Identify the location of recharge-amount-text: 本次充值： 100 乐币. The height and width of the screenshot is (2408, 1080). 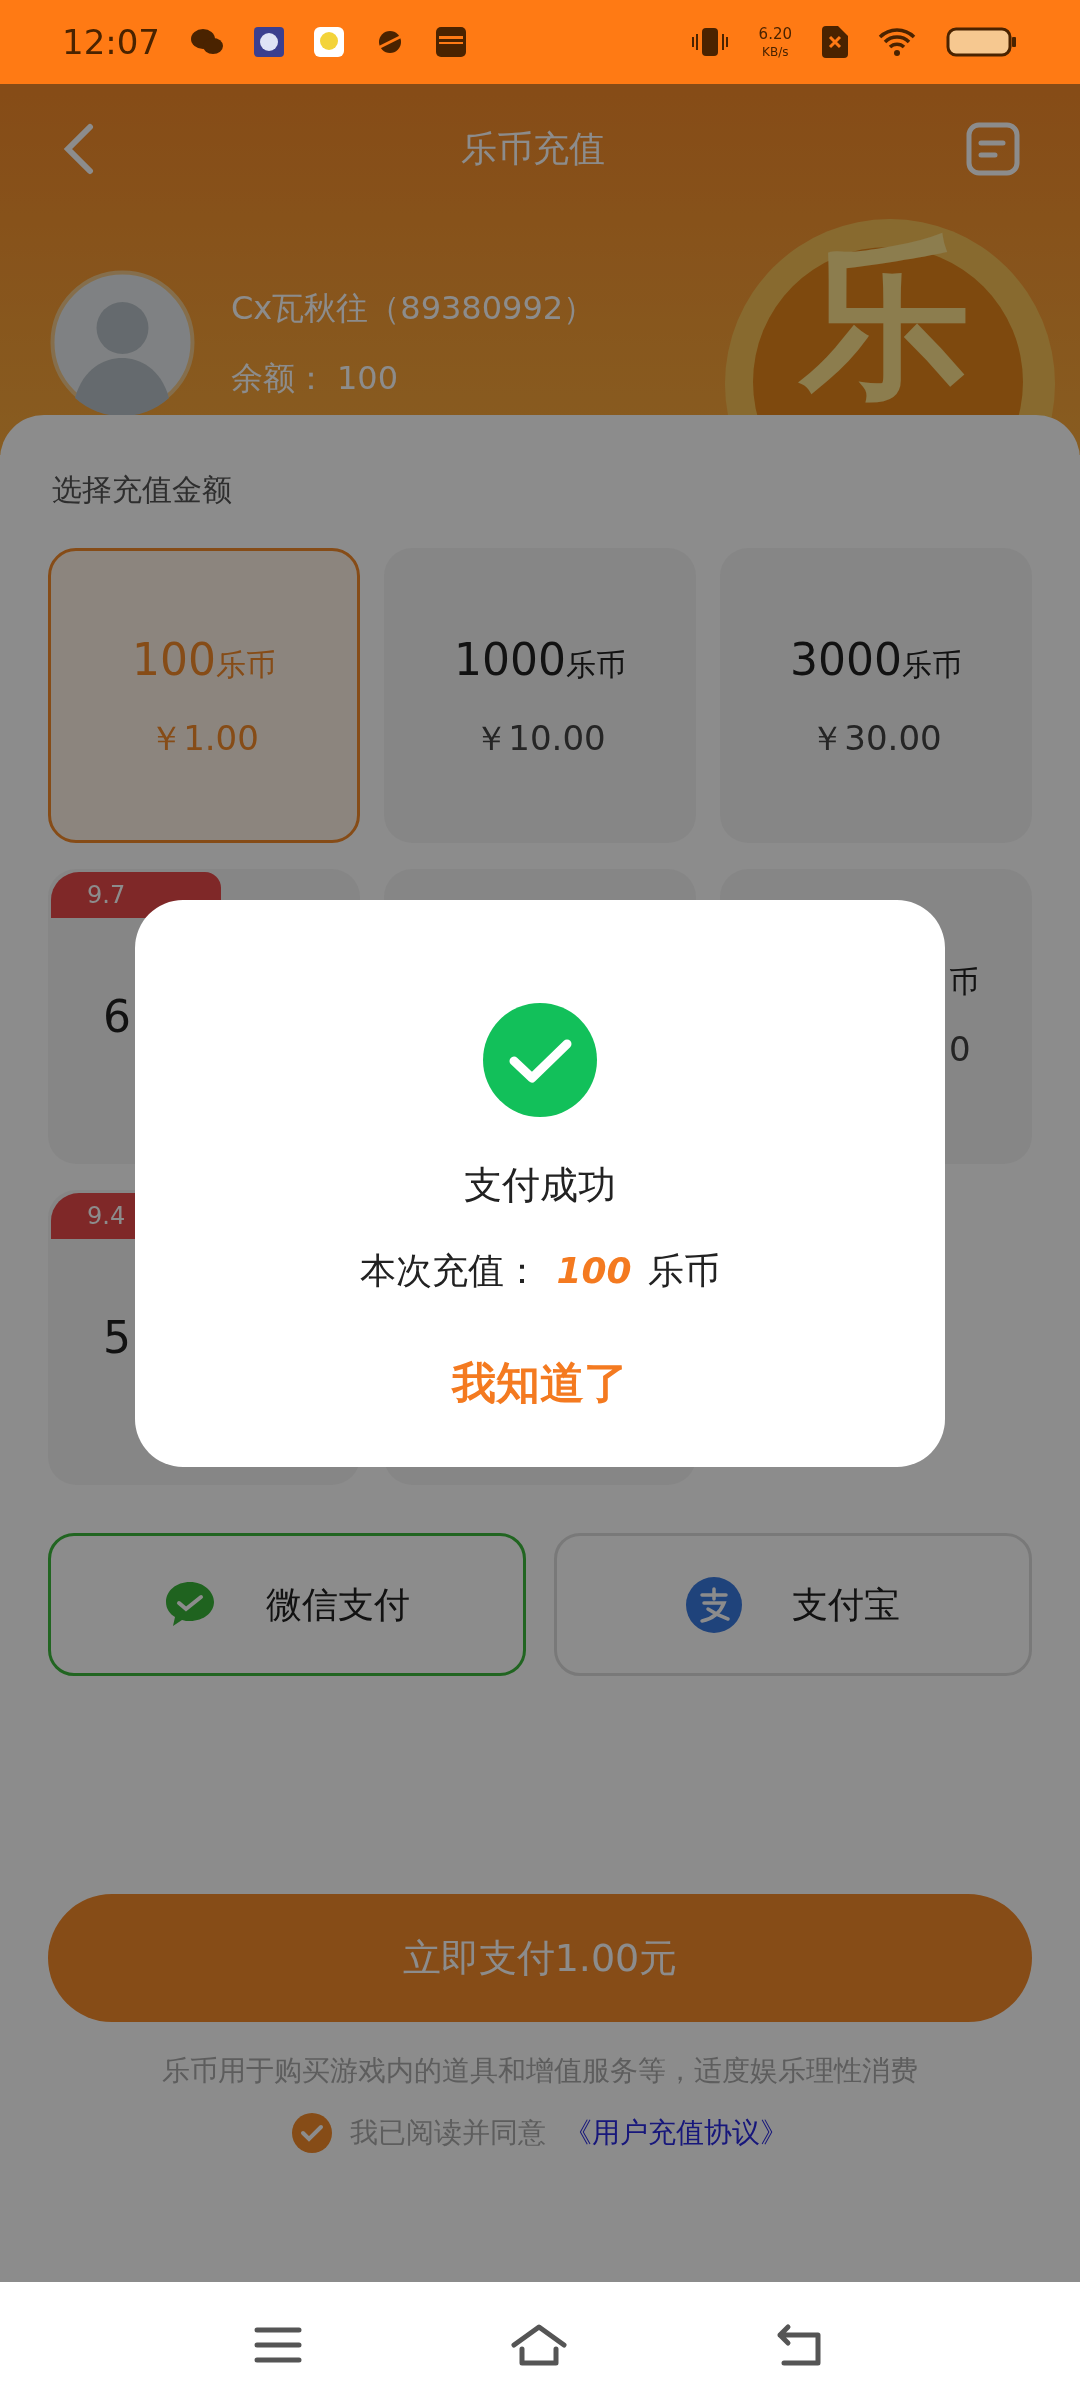
(540, 1271).